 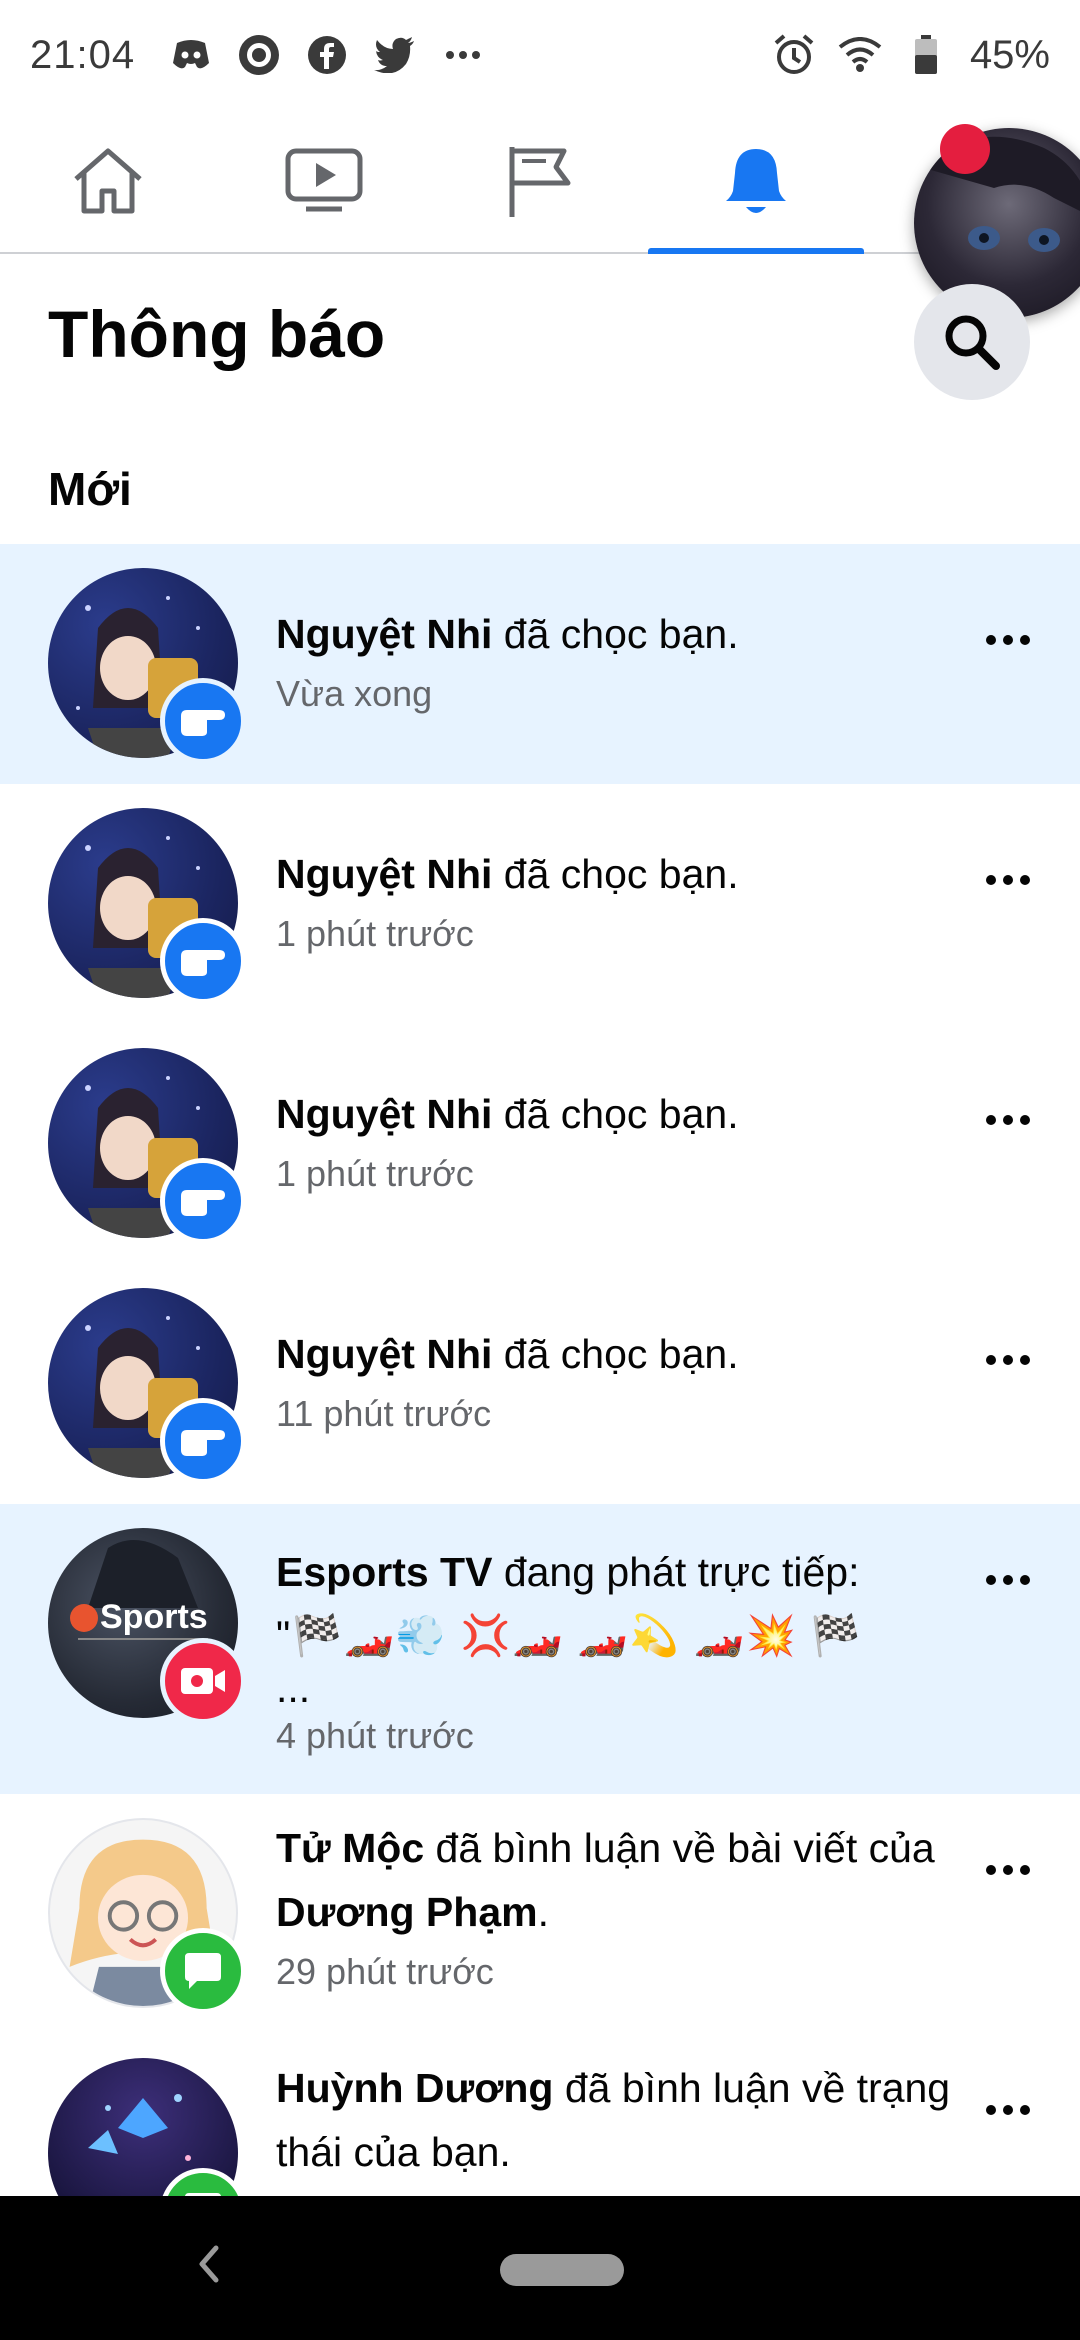 What do you see at coordinates (384, 1572) in the screenshot?
I see `actor-name: Esports TV` at bounding box center [384, 1572].